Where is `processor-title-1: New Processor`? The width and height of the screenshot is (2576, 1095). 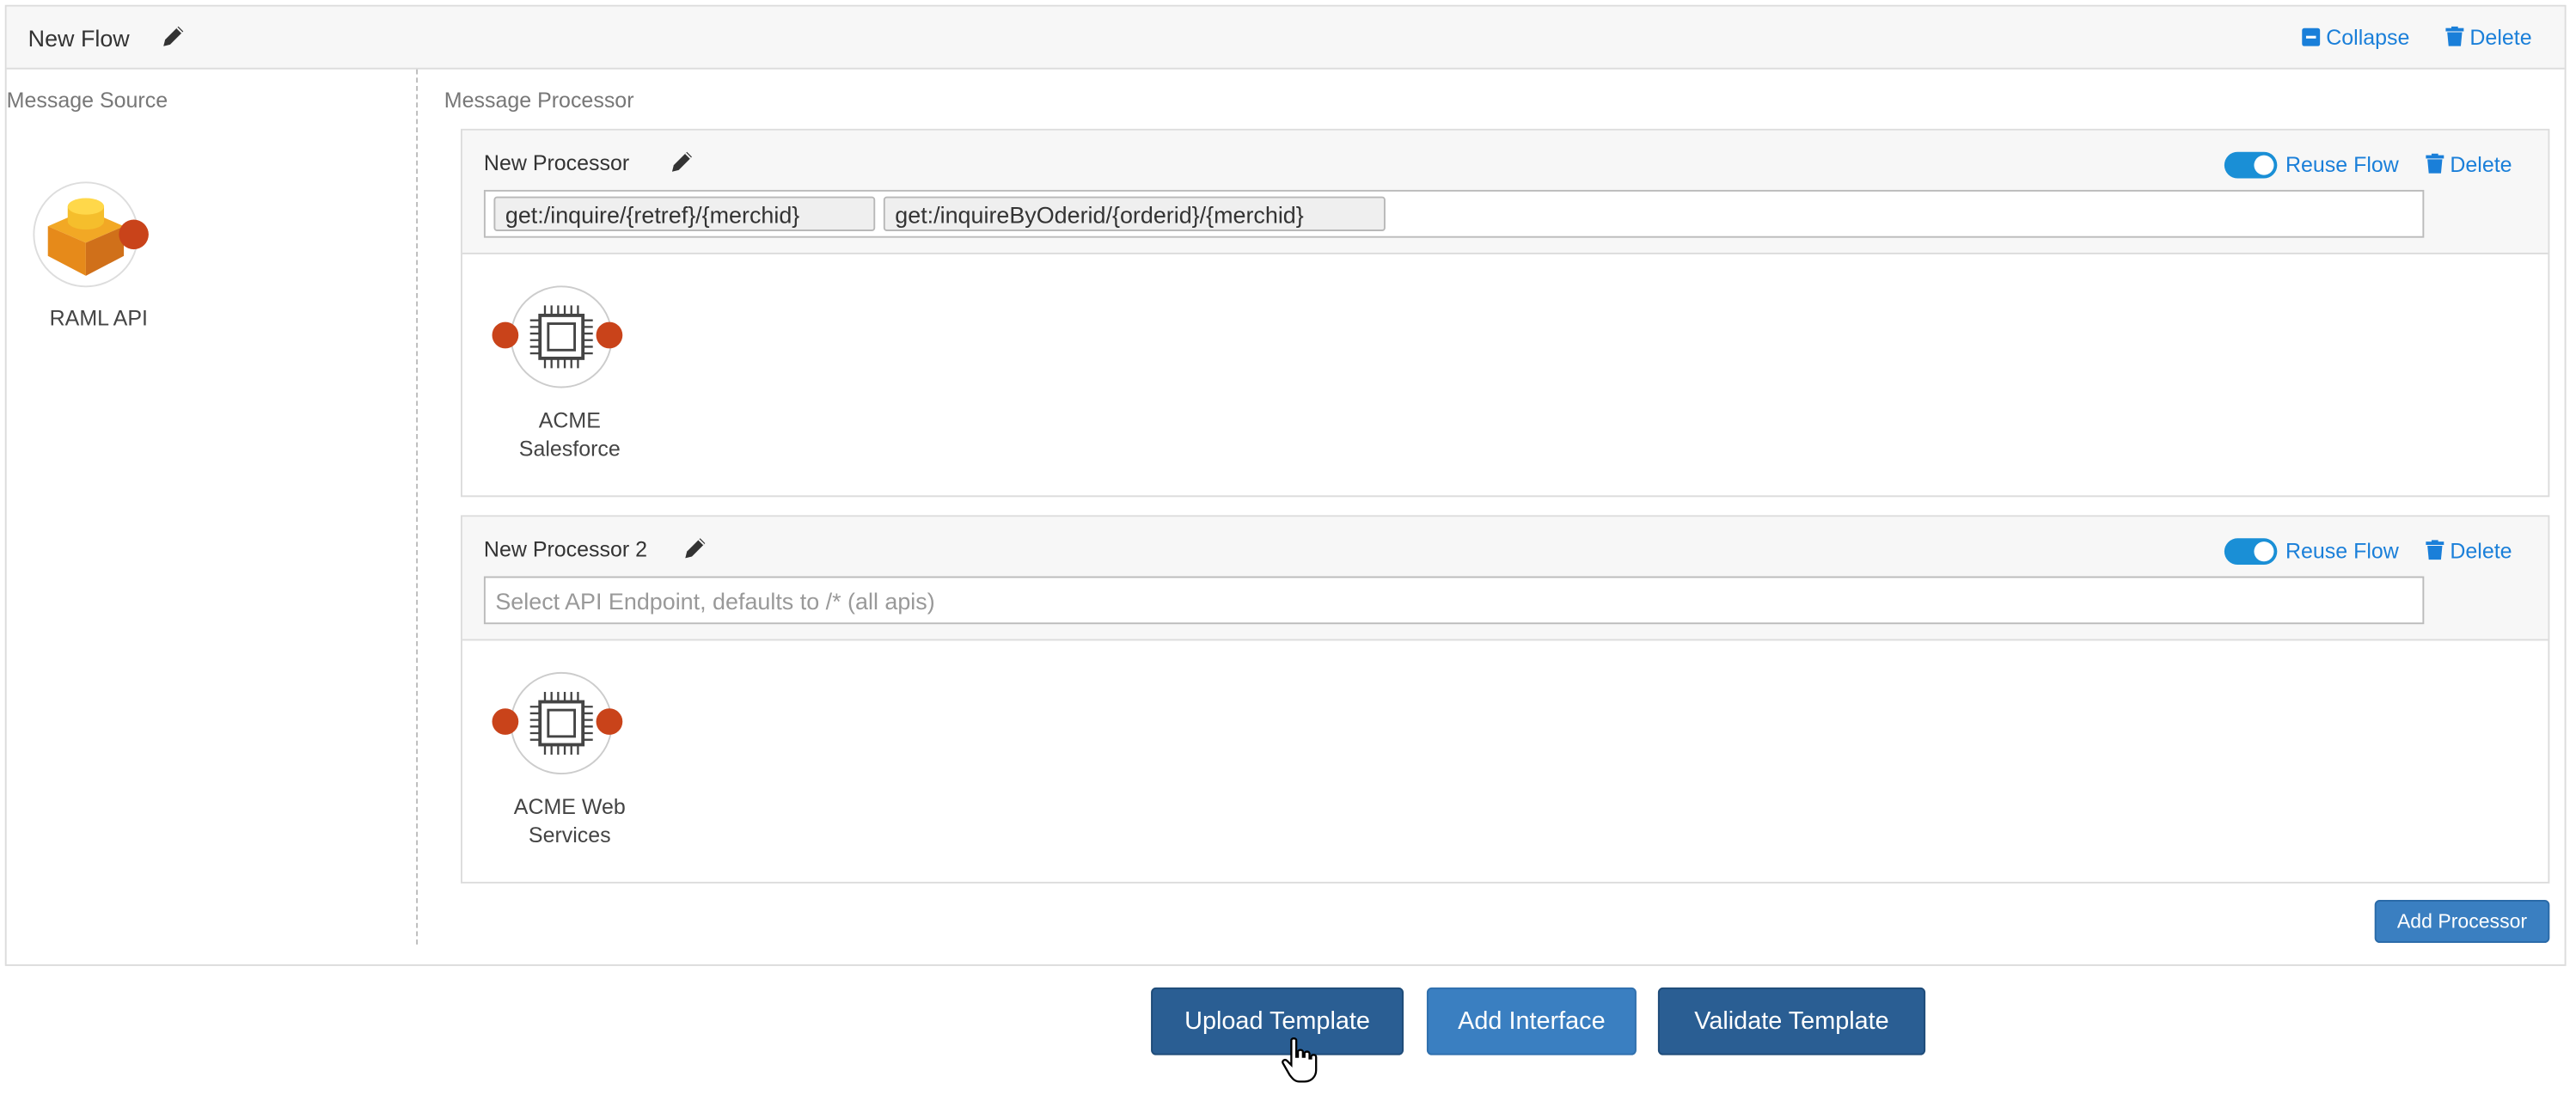
processor-title-1: New Processor is located at coordinates (556, 162).